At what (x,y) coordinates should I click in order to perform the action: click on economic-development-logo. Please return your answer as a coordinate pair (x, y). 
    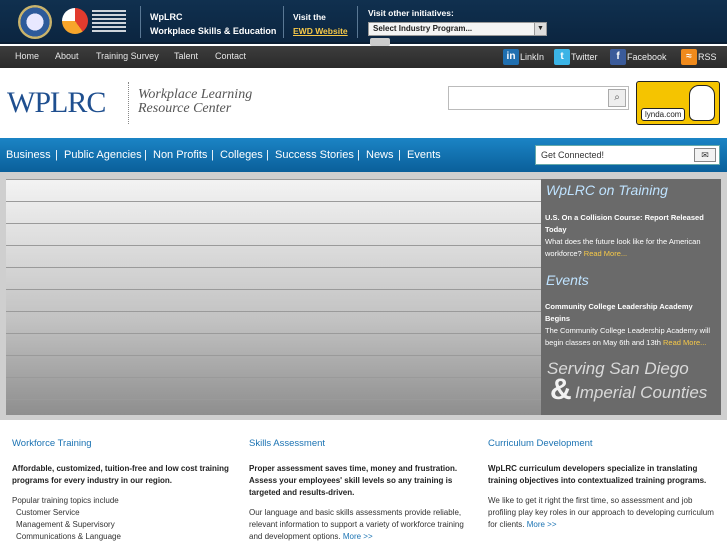
    Looking at the image, I should click on (94, 22).